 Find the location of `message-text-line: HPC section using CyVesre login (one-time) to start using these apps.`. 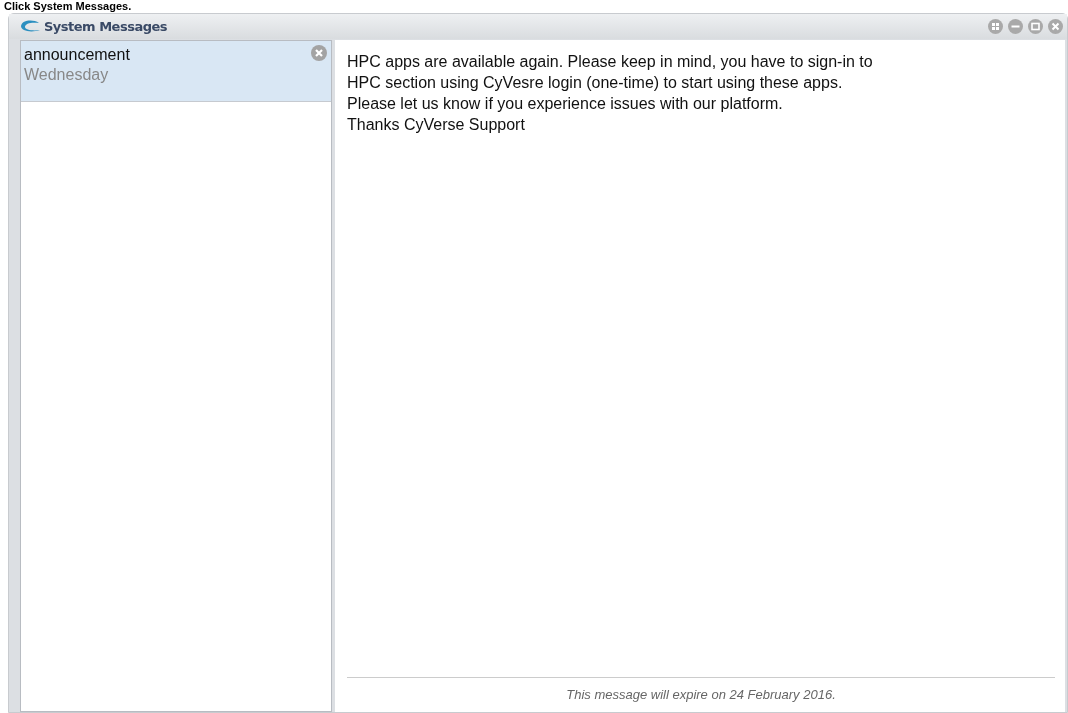

message-text-line: HPC section using CyVesre login (one-time) to start using these apps. is located at coordinates (595, 83).